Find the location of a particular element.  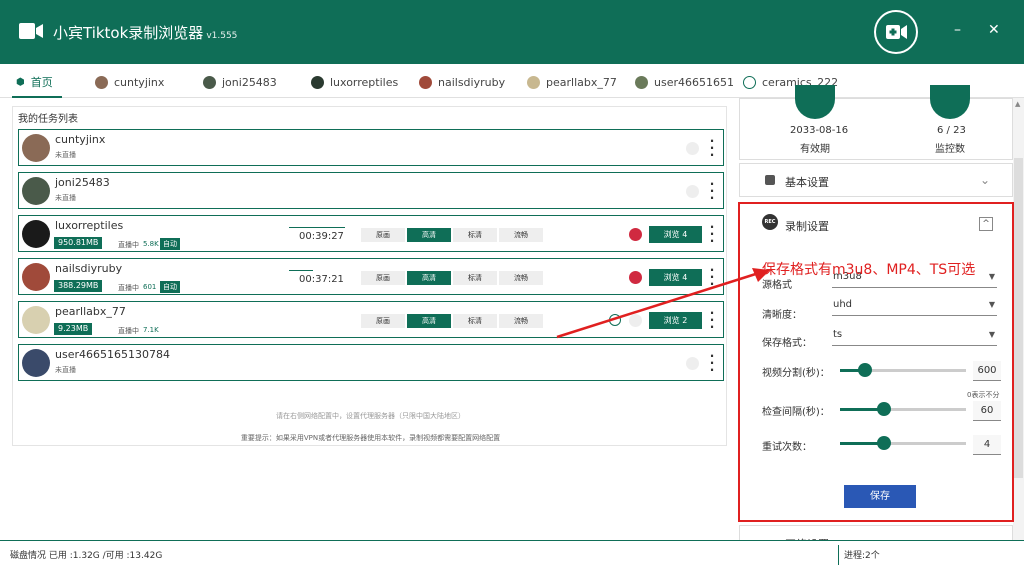

tab-cuntyjinx: cuntyjinx is located at coordinates (129, 82).